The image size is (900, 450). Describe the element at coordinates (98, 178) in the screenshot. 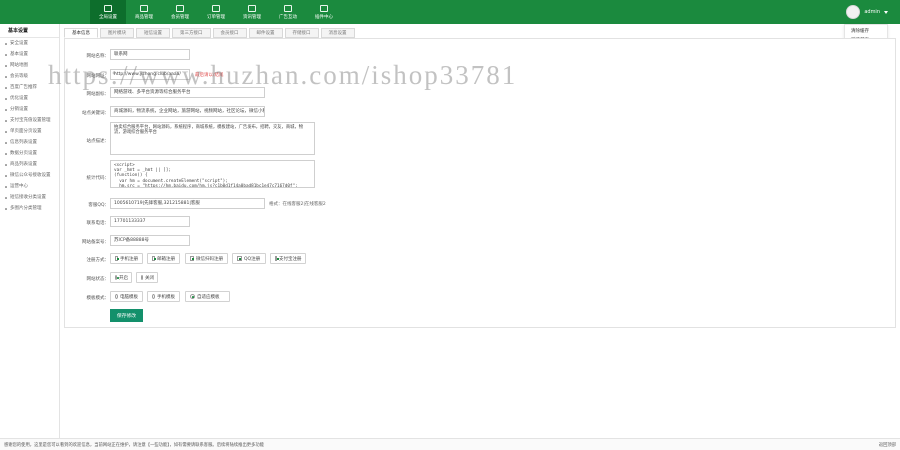

I see `stats-code-label: 统计代码：` at that location.